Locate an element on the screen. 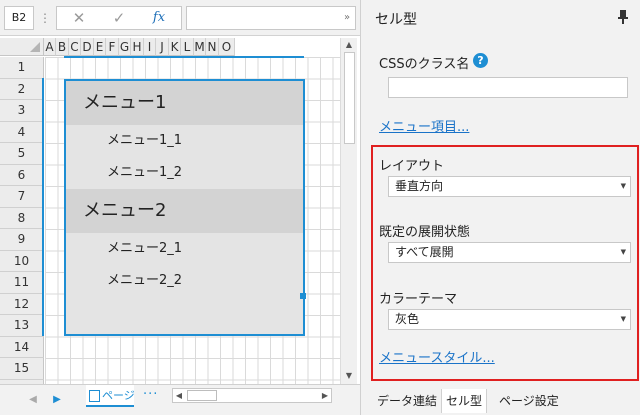  menu-item-level2: メニュー1_2 is located at coordinates (184, 173).